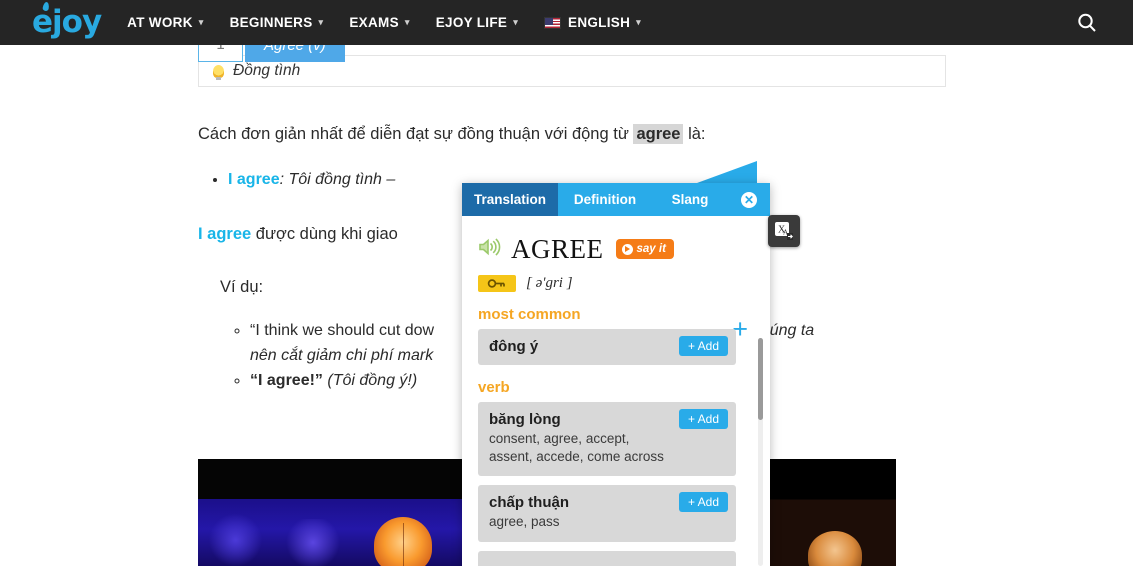  I want to click on headword-row: AGREE say it, so click(616, 249).